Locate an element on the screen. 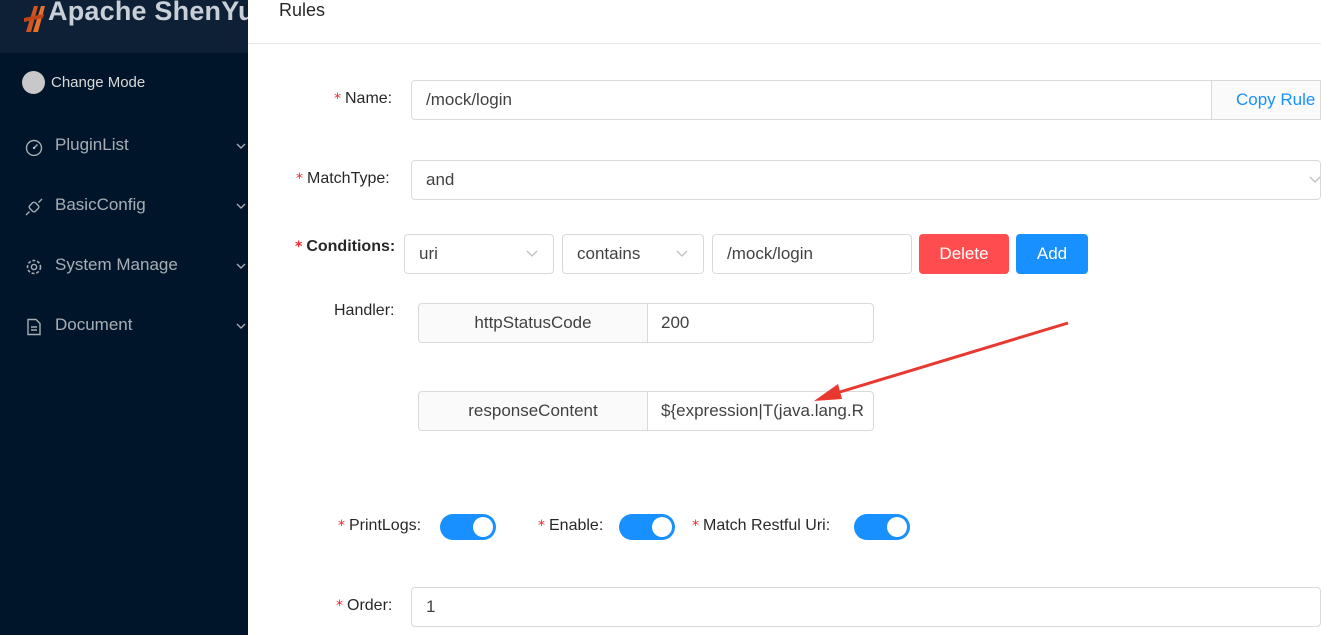 The image size is (1321, 635). sidebar-item-label: PluginList is located at coordinates (92, 144).